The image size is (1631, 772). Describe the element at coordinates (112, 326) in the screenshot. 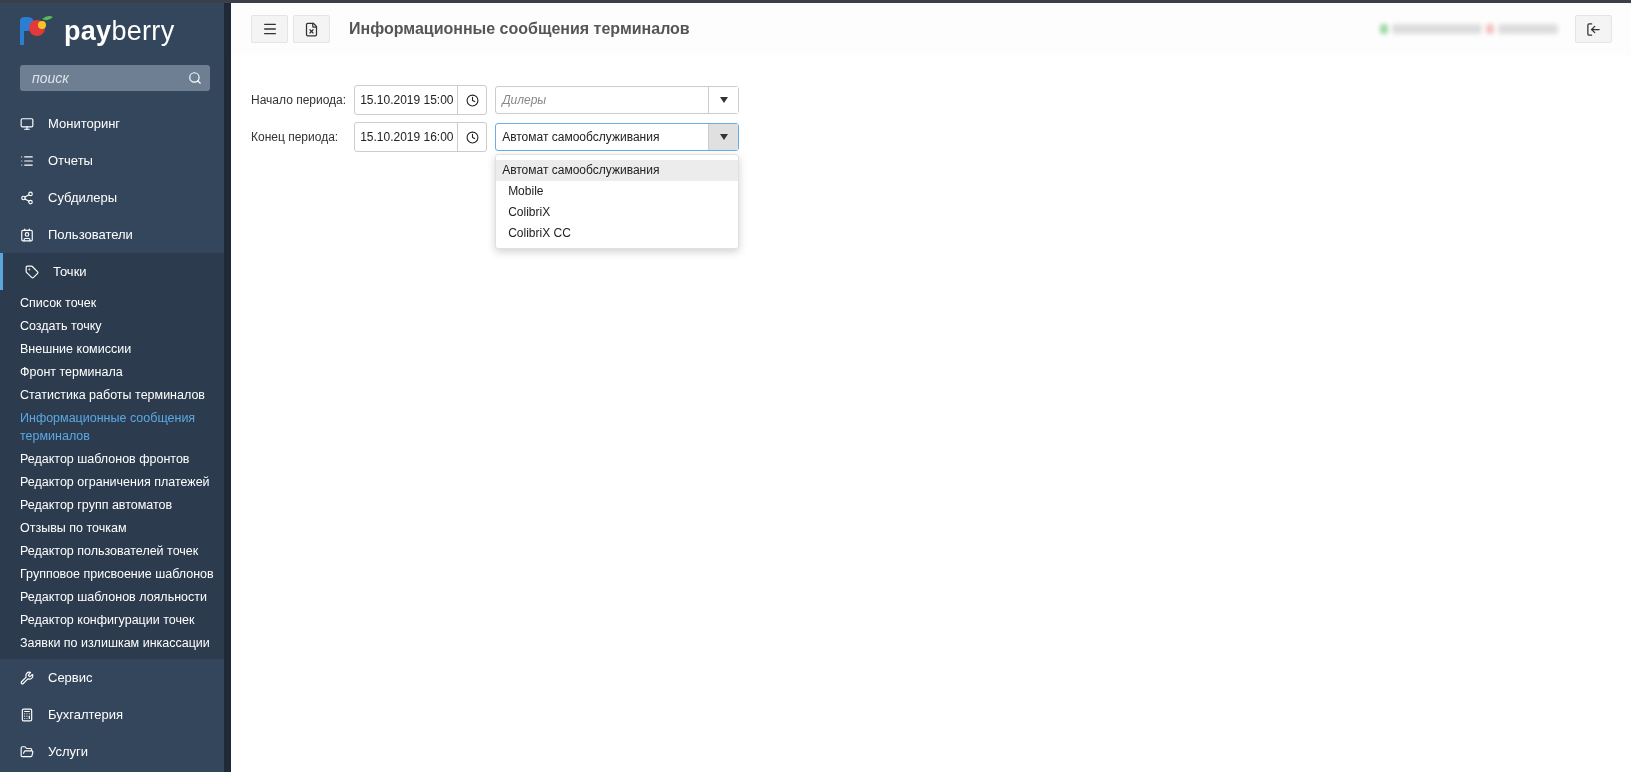

I see `submenu-item: Создать точку` at that location.